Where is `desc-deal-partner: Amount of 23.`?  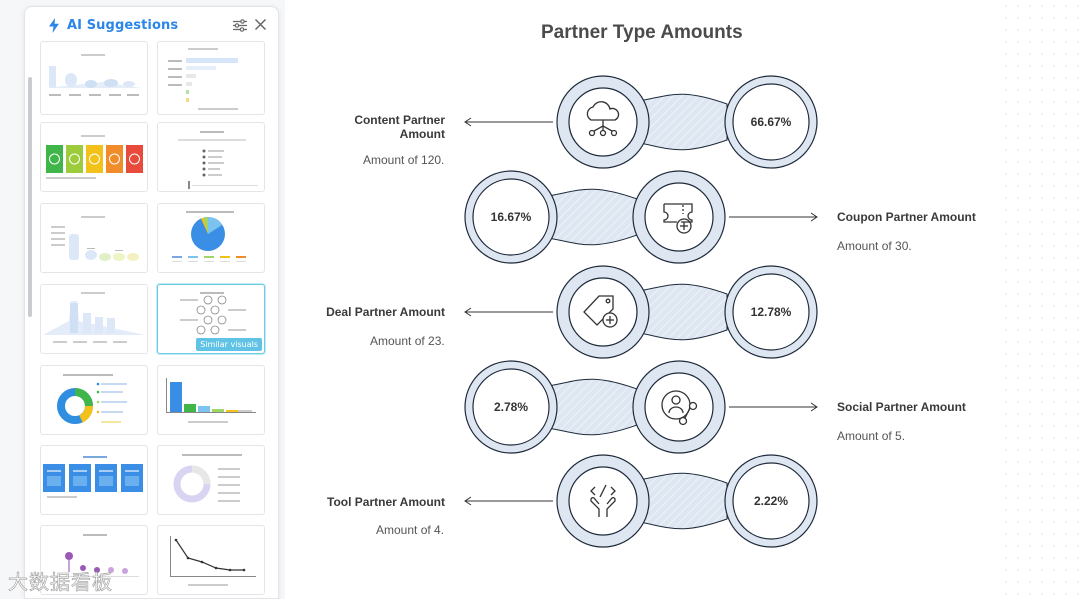 desc-deal-partner: Amount of 23. is located at coordinates (407, 341).